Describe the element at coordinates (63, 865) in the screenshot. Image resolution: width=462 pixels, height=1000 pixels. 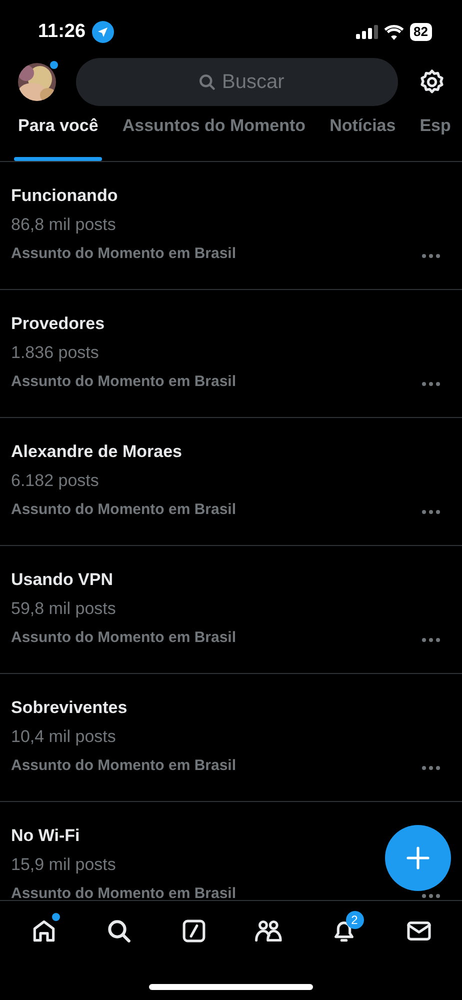
I see `post-count: 15,9 mil posts` at that location.